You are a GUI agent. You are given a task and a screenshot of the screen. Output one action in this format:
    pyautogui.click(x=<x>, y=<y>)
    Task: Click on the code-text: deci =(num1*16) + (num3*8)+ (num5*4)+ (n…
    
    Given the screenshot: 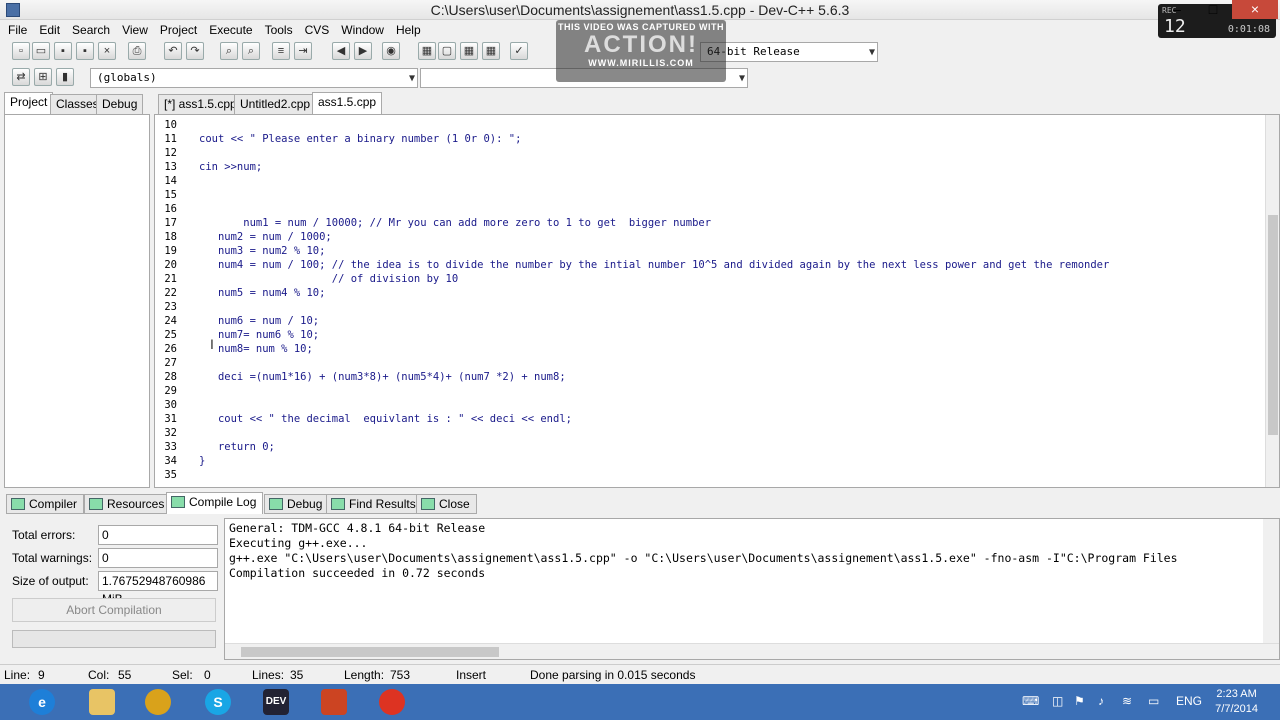 What is the action you would take?
    pyautogui.click(x=382, y=377)
    